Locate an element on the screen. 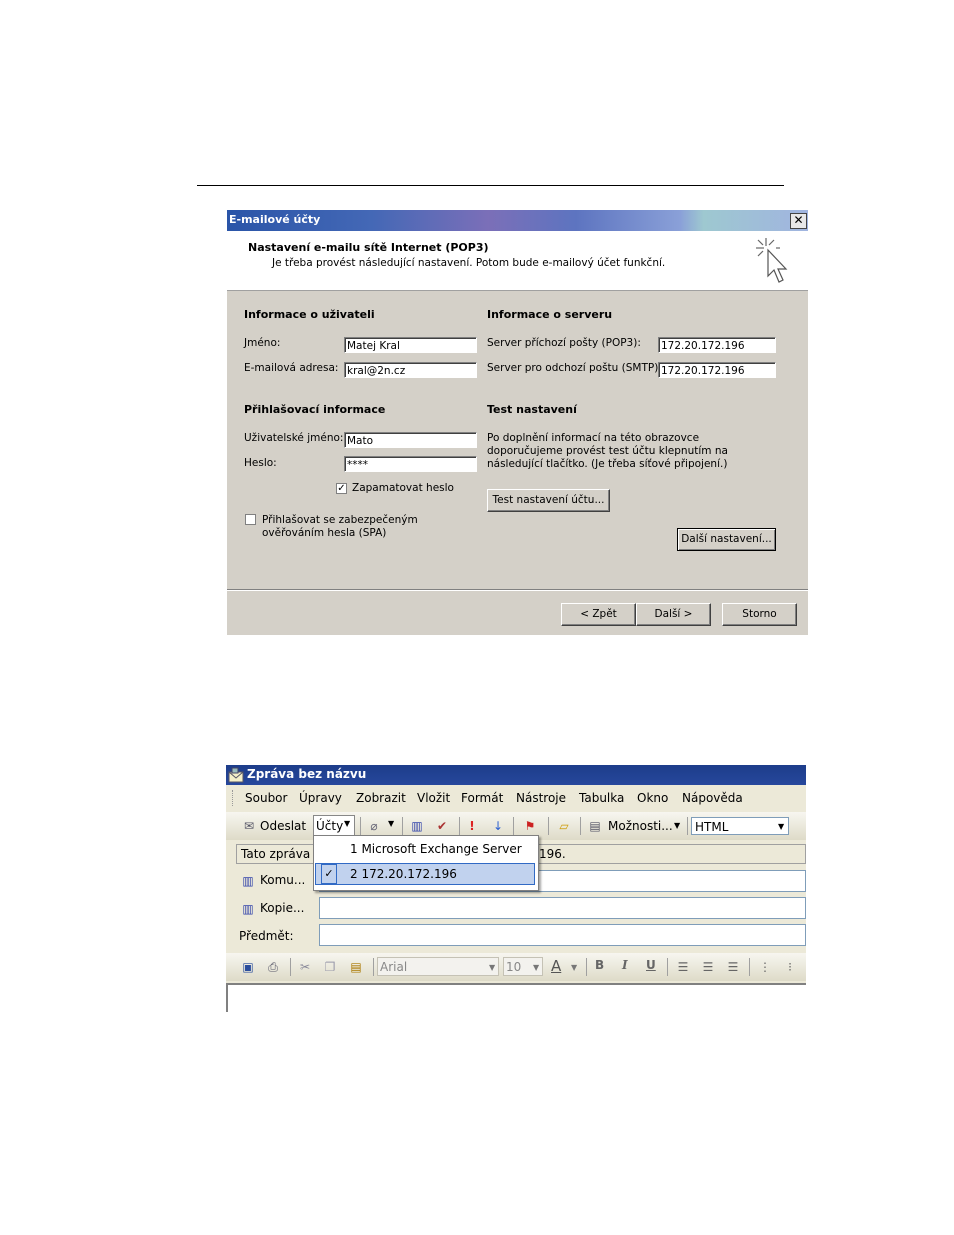  remember-password-label: Zapamatovat heslo is located at coordinates (403, 488).